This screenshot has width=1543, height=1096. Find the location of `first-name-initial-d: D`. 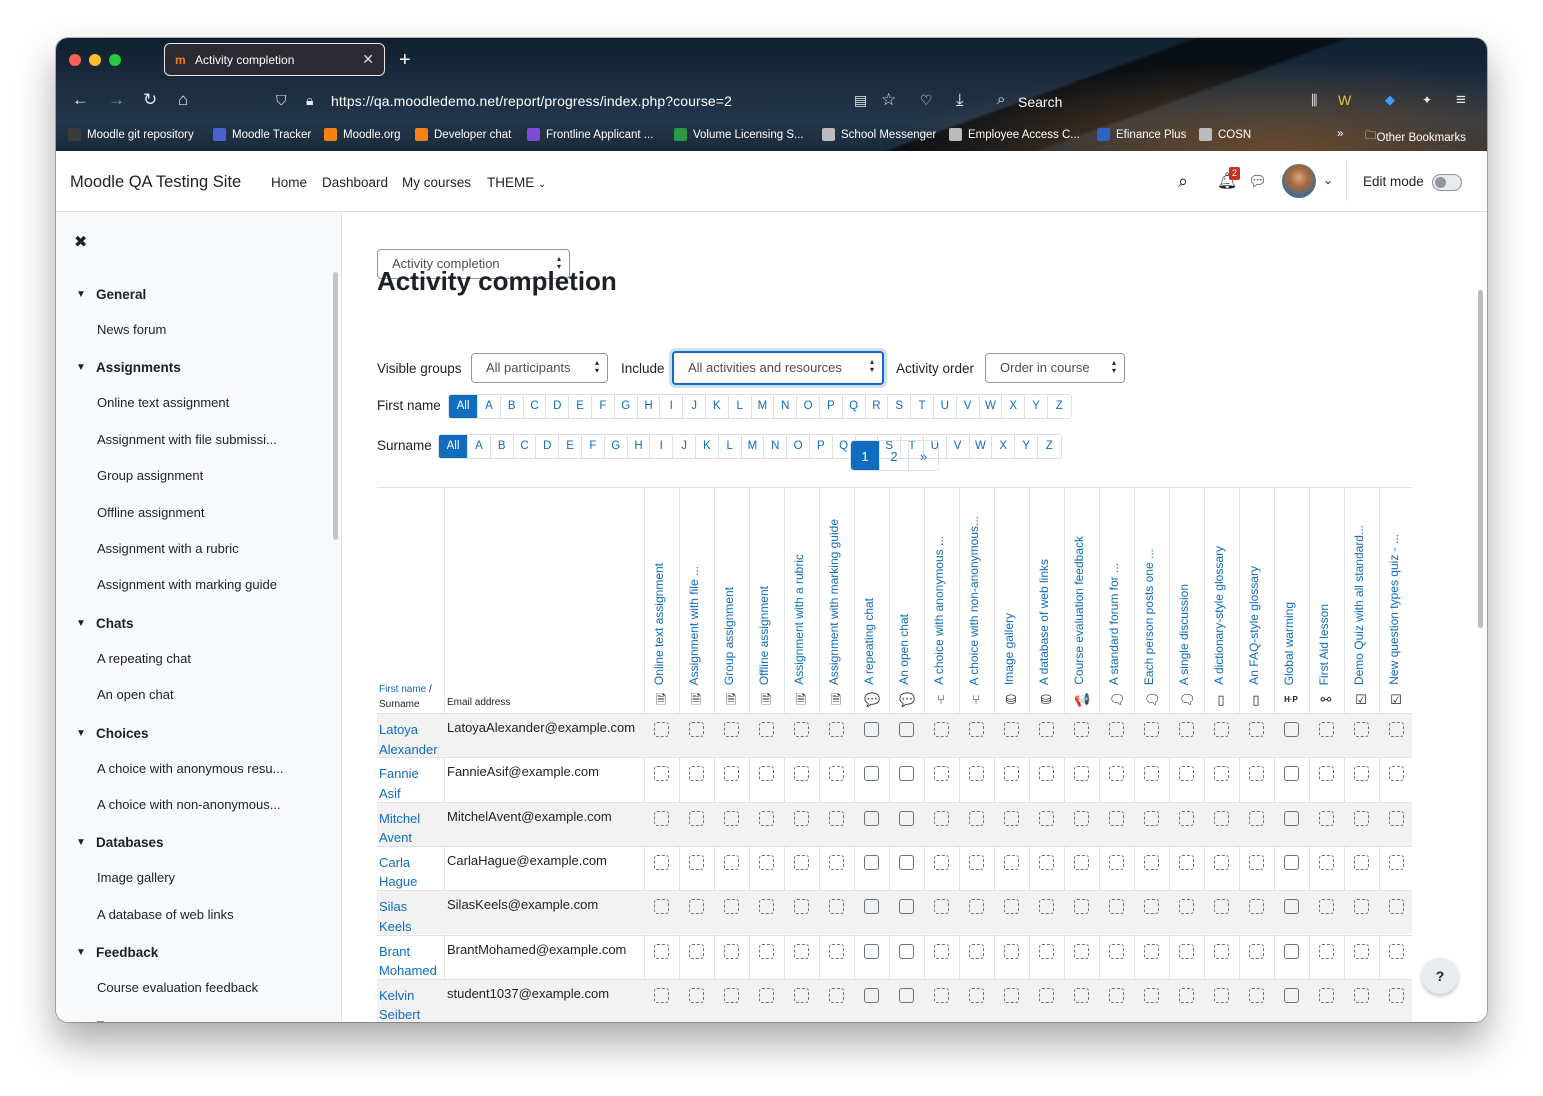

first-name-initial-d: D is located at coordinates (558, 406).